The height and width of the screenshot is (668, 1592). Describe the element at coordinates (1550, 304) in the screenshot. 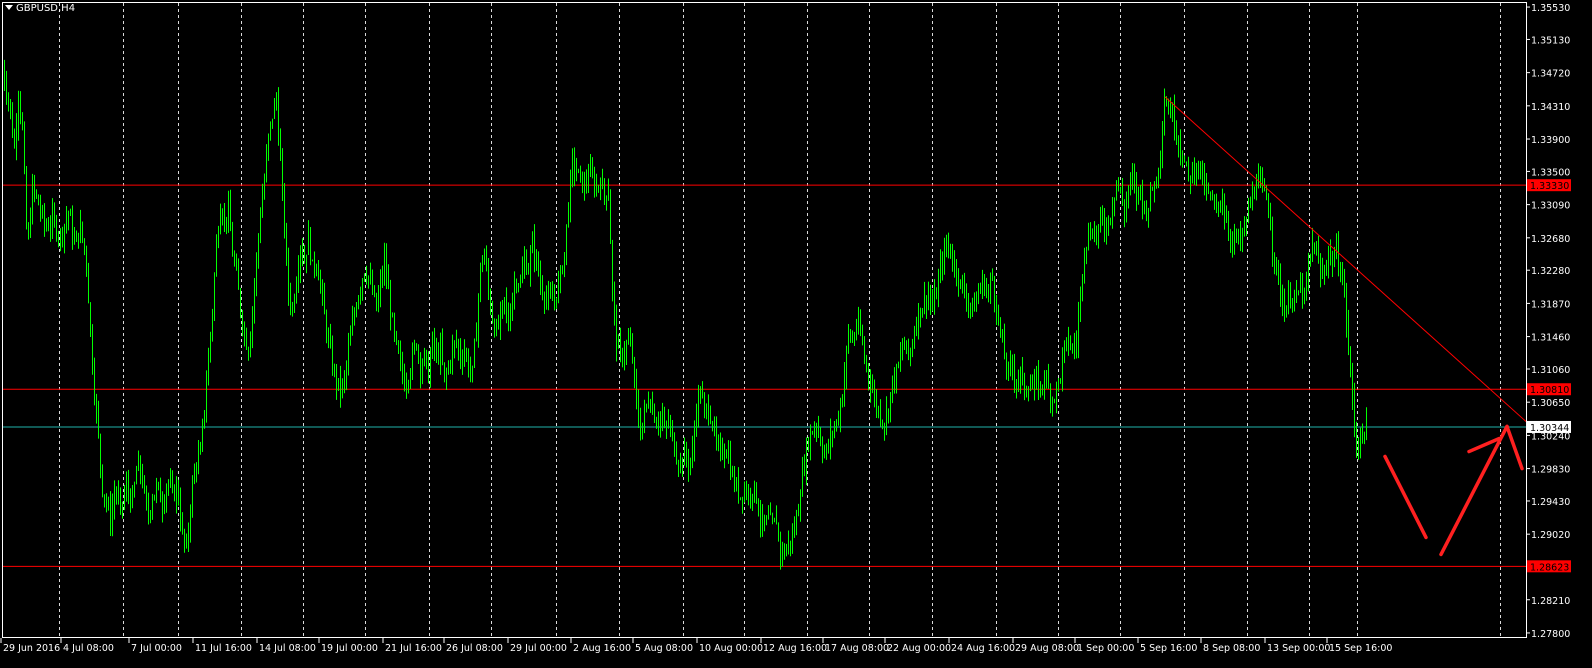

I see `price-tick-label: 1.31870` at that location.